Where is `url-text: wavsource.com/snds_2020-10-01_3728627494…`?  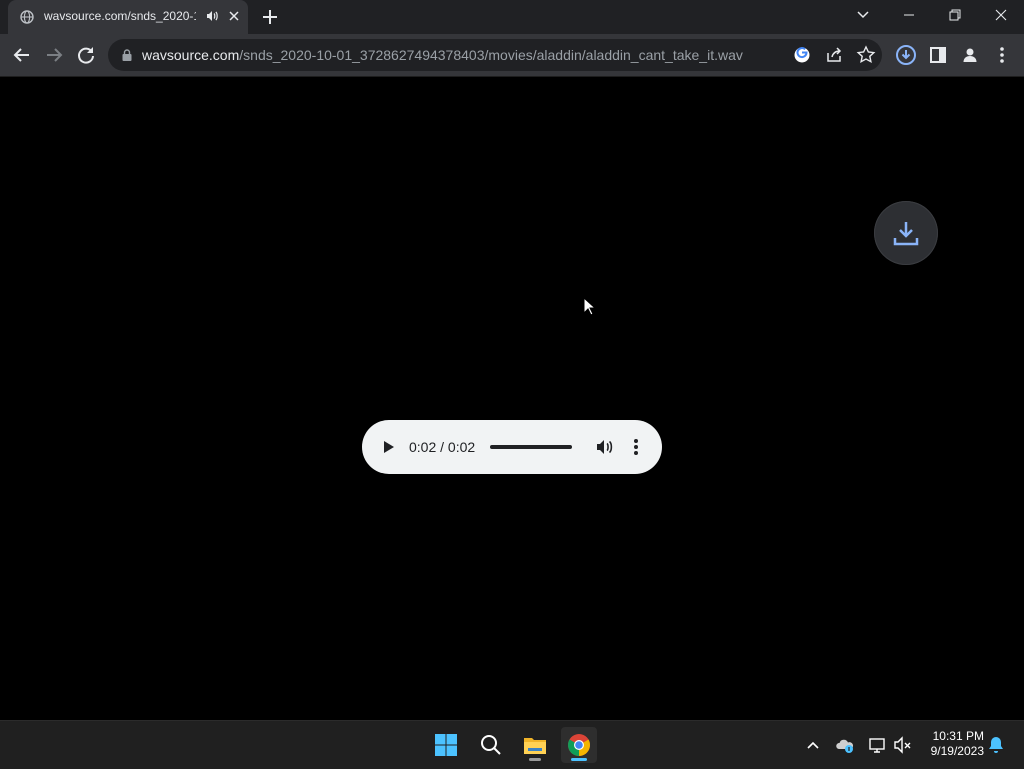 url-text: wavsource.com/snds_2020-10-01_3728627494… is located at coordinates (442, 55).